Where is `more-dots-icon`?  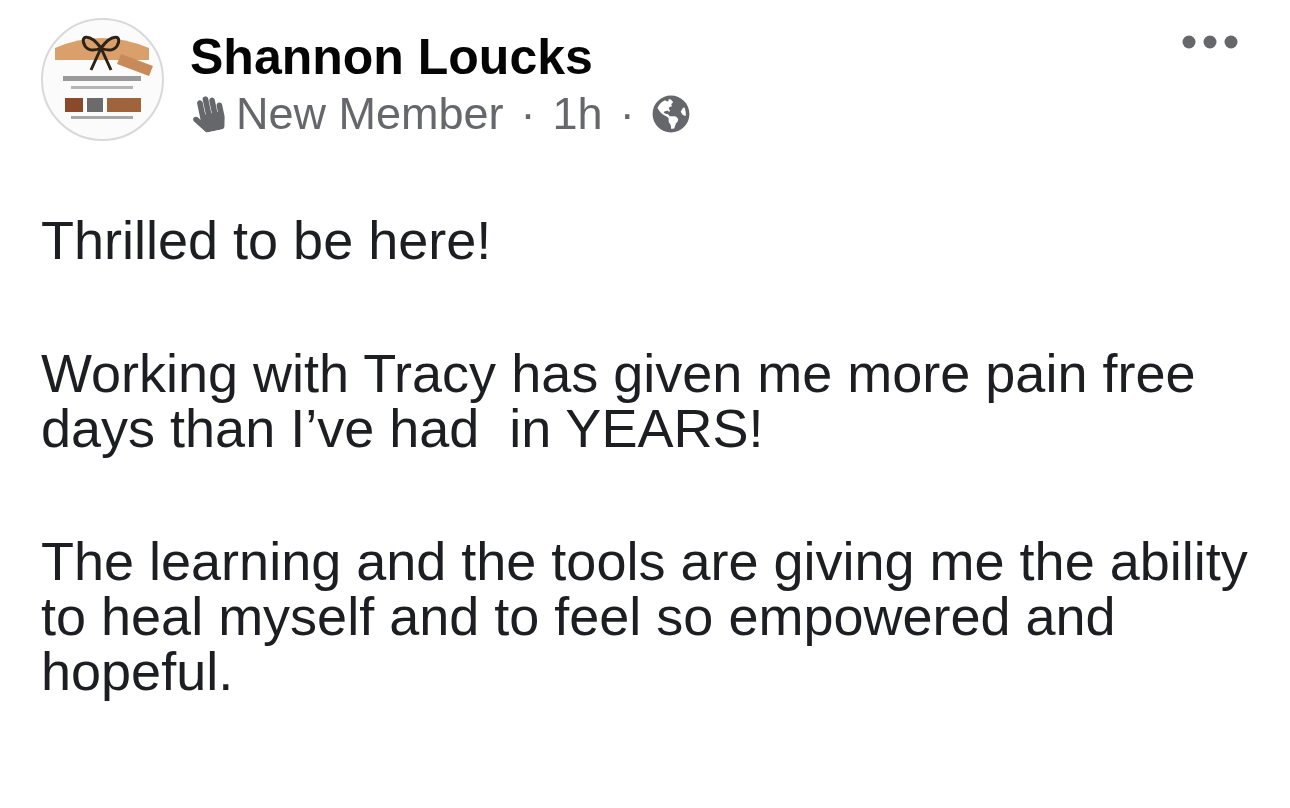
more-dots-icon is located at coordinates (1210, 42).